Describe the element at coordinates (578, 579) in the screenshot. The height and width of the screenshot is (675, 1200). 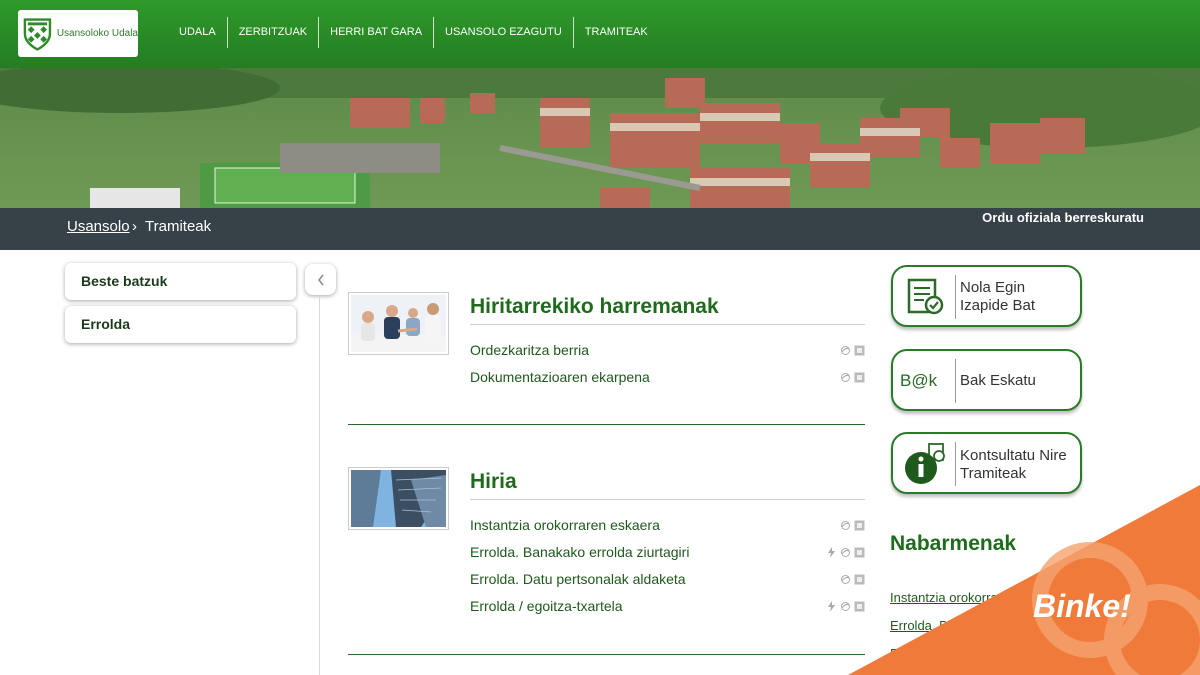
I see `tramite-link: Errolda. Datu pertsonalak aldaketa` at that location.